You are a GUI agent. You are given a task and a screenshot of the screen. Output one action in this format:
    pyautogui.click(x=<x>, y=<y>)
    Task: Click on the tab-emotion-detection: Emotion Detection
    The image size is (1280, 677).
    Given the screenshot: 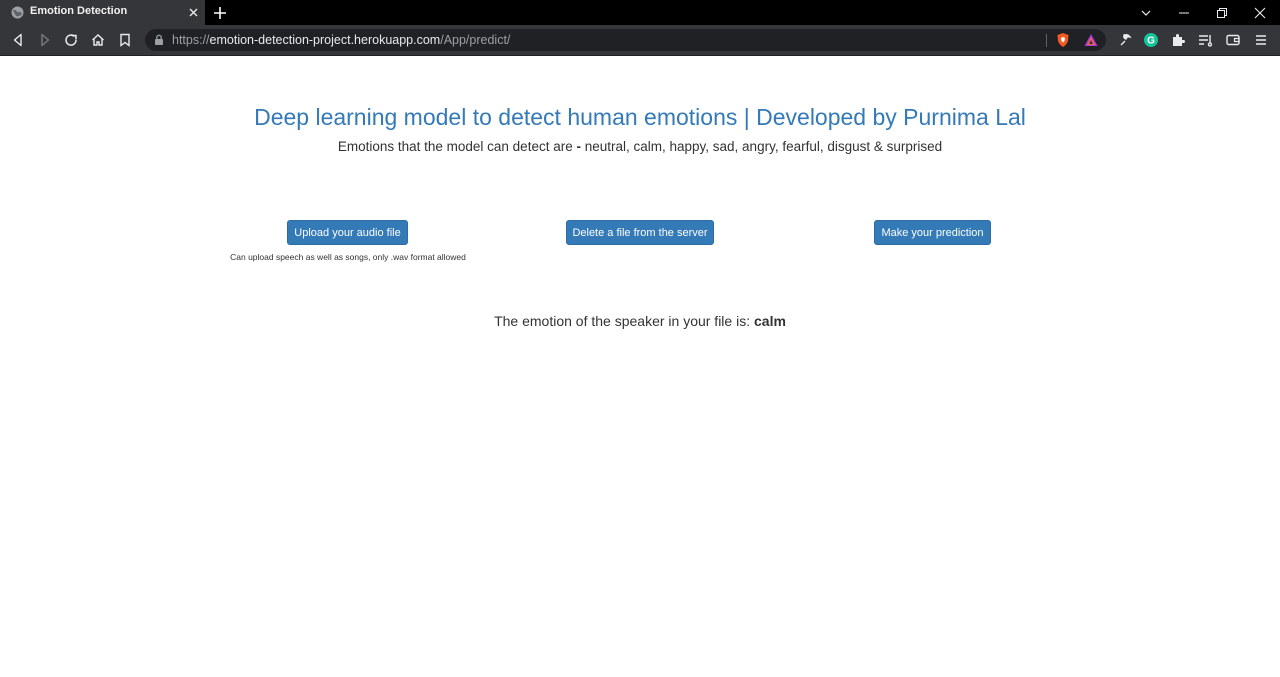 What is the action you would take?
    pyautogui.click(x=102, y=12)
    